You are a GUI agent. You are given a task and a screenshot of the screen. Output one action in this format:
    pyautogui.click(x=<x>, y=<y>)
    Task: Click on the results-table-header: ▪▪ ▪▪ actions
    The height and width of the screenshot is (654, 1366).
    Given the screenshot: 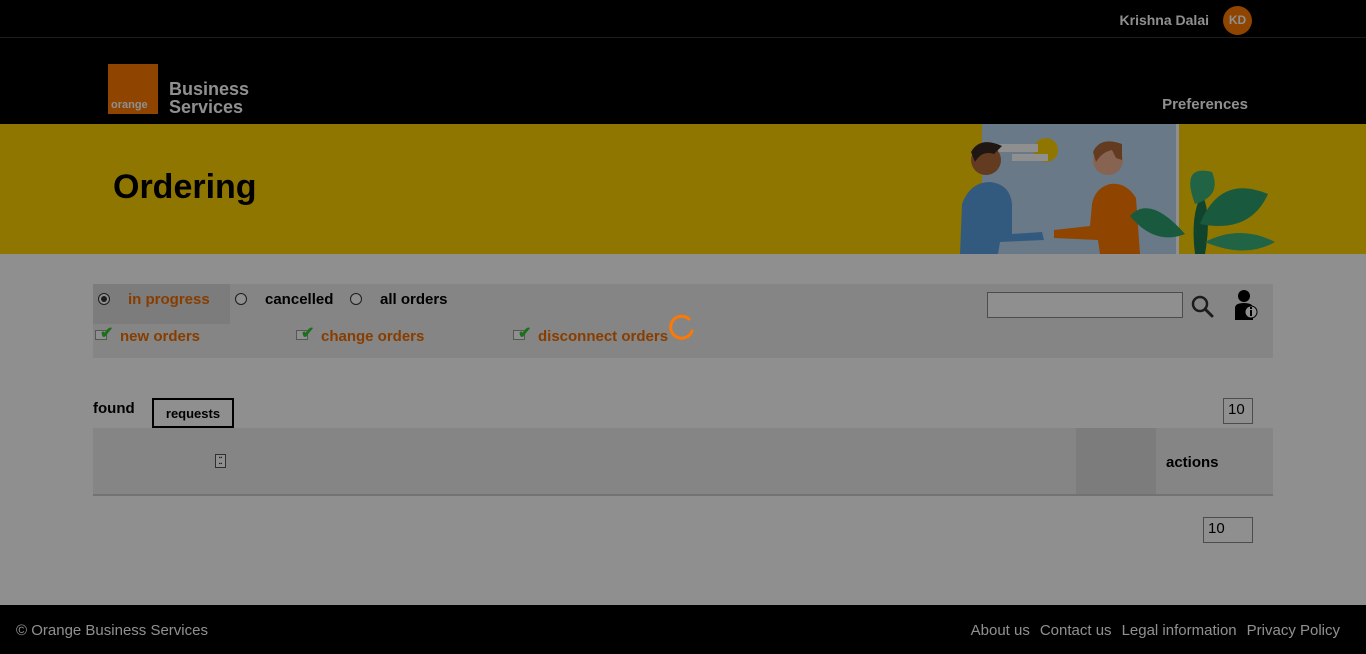 What is the action you would take?
    pyautogui.click(x=683, y=462)
    